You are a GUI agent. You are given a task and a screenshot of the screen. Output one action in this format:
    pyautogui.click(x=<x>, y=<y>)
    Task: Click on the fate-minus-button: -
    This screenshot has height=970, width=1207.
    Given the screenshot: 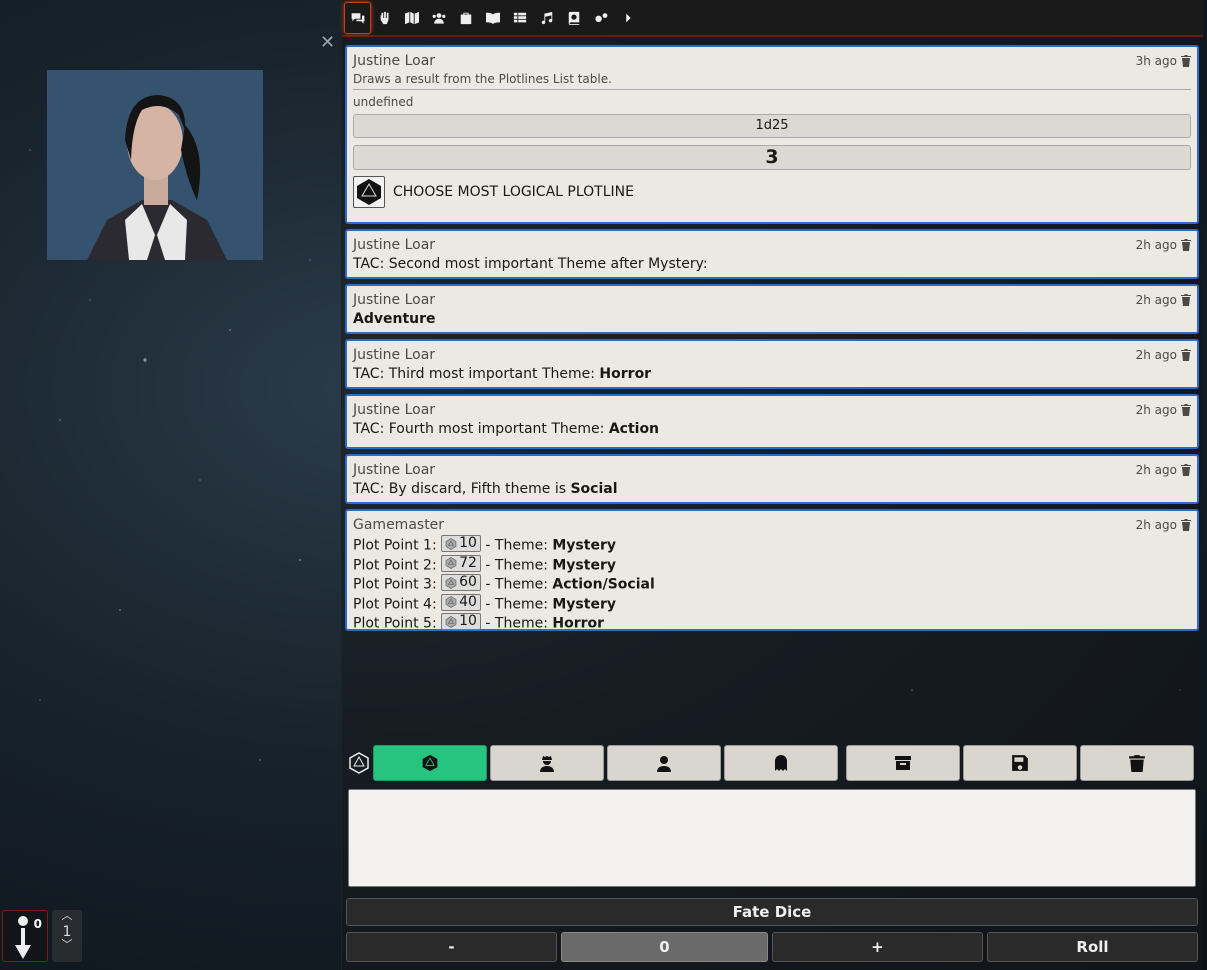 What is the action you would take?
    pyautogui.click(x=452, y=947)
    